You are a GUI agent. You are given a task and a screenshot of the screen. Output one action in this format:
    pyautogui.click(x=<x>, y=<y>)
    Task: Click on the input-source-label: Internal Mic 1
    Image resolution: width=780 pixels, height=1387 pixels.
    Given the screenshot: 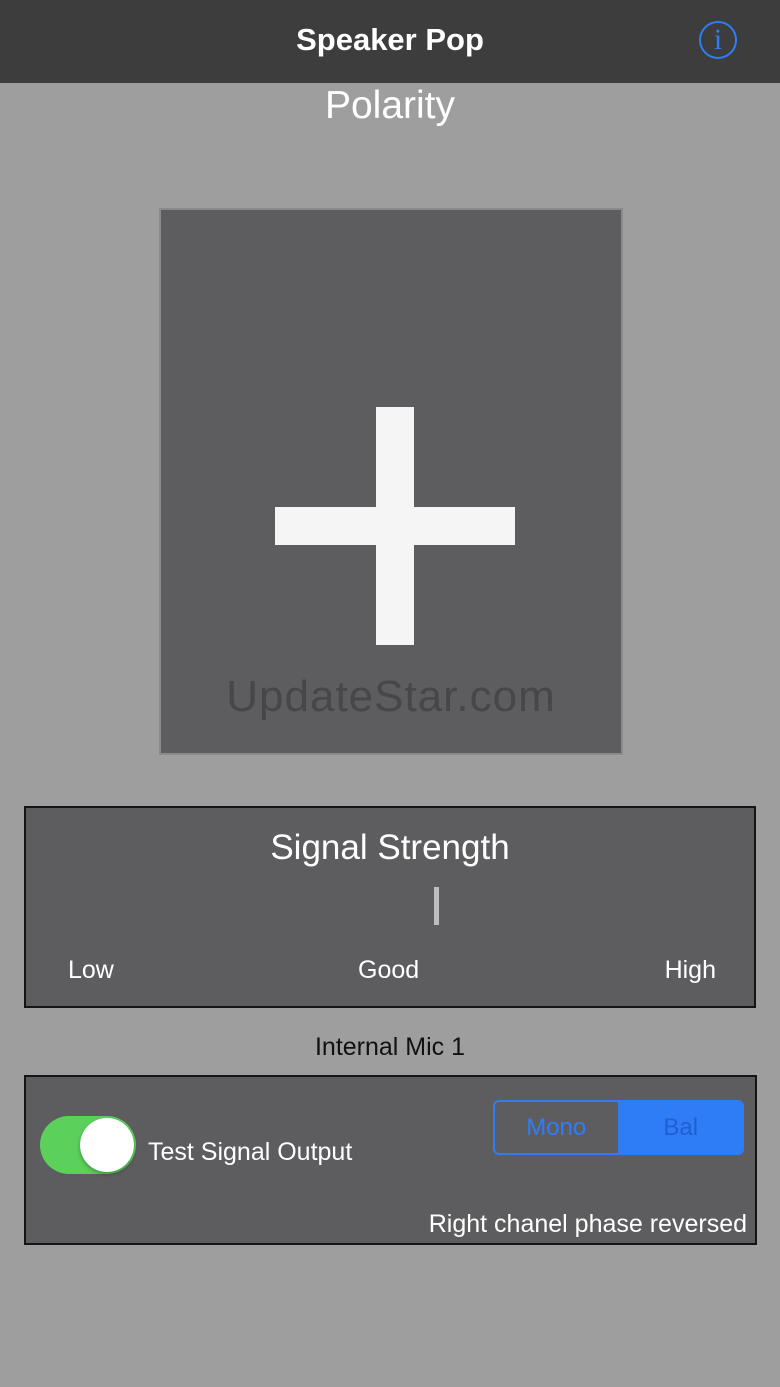 What is the action you would take?
    pyautogui.click(x=390, y=1047)
    